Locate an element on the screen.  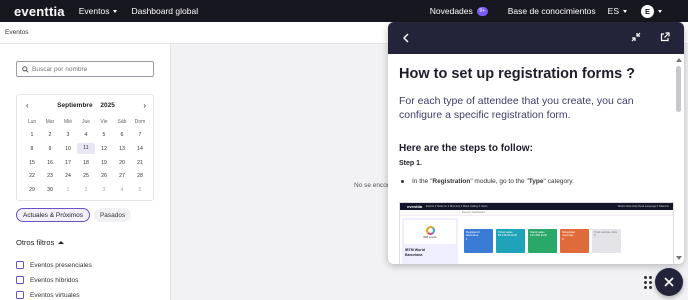
help-widget-header is located at coordinates (536, 38).